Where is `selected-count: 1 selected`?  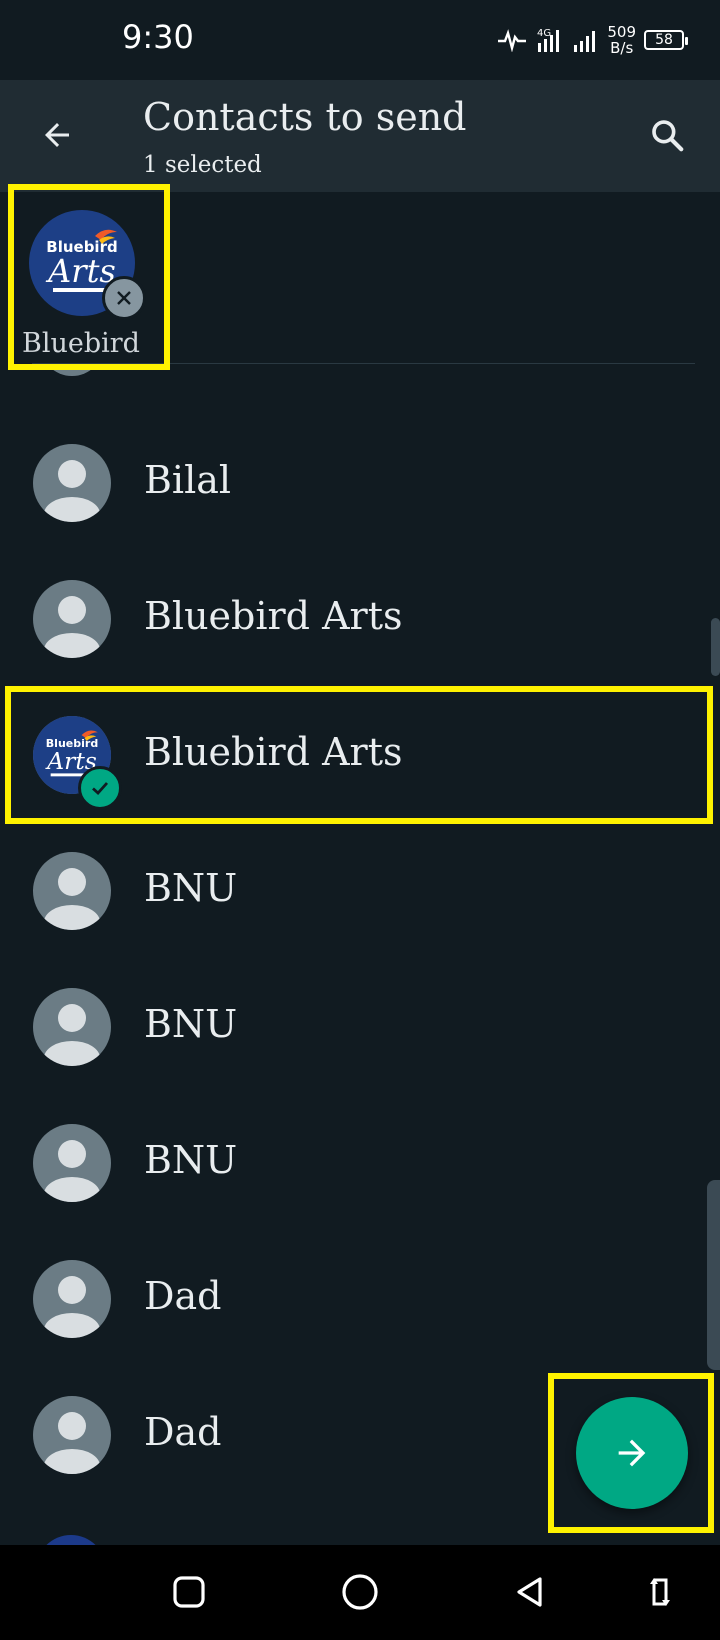 selected-count: 1 selected is located at coordinates (202, 165).